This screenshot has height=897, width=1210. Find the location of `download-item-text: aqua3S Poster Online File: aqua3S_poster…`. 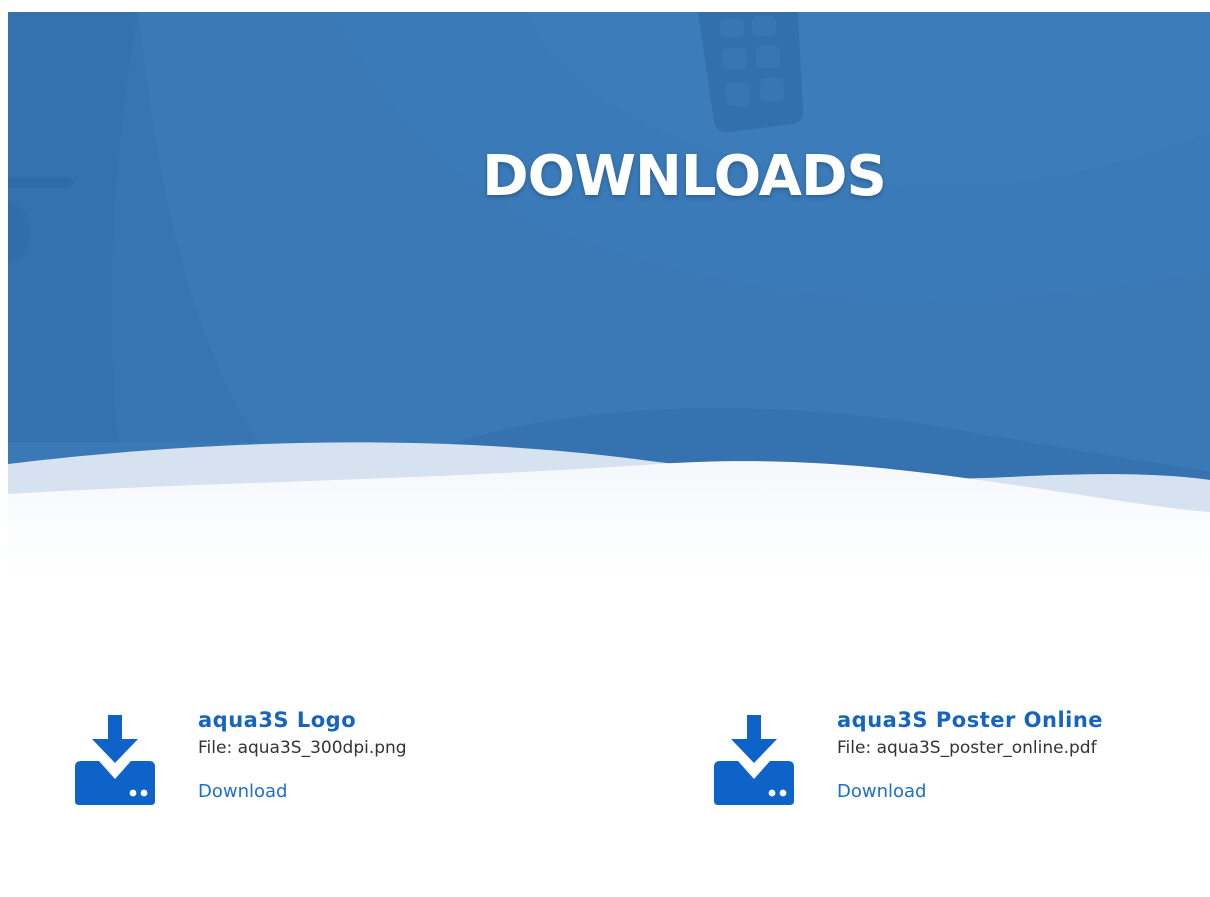

download-item-text: aqua3S Poster Online File: aqua3S_poster… is located at coordinates (970, 755).